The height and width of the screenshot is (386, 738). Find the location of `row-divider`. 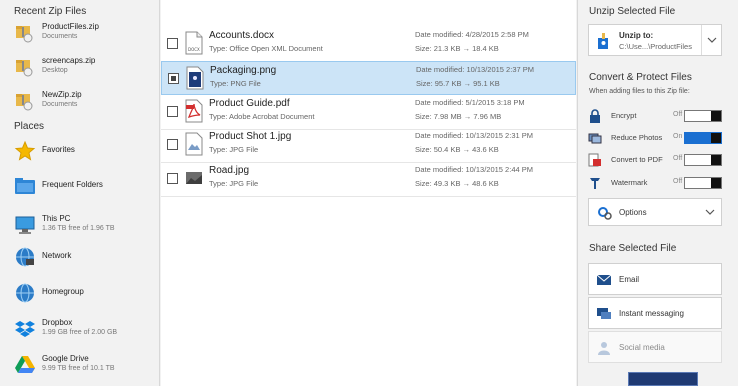

row-divider is located at coordinates (368, 196).